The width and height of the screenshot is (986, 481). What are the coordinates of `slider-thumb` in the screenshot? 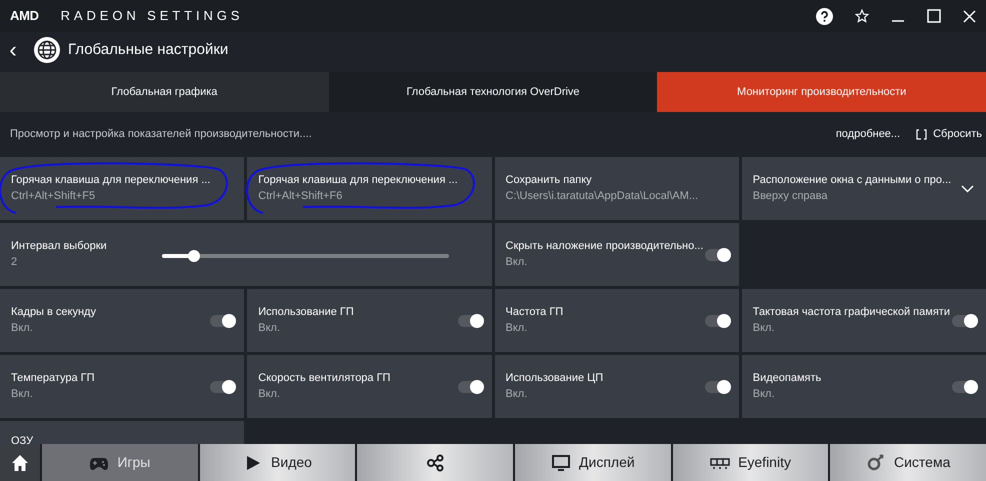 It's located at (194, 256).